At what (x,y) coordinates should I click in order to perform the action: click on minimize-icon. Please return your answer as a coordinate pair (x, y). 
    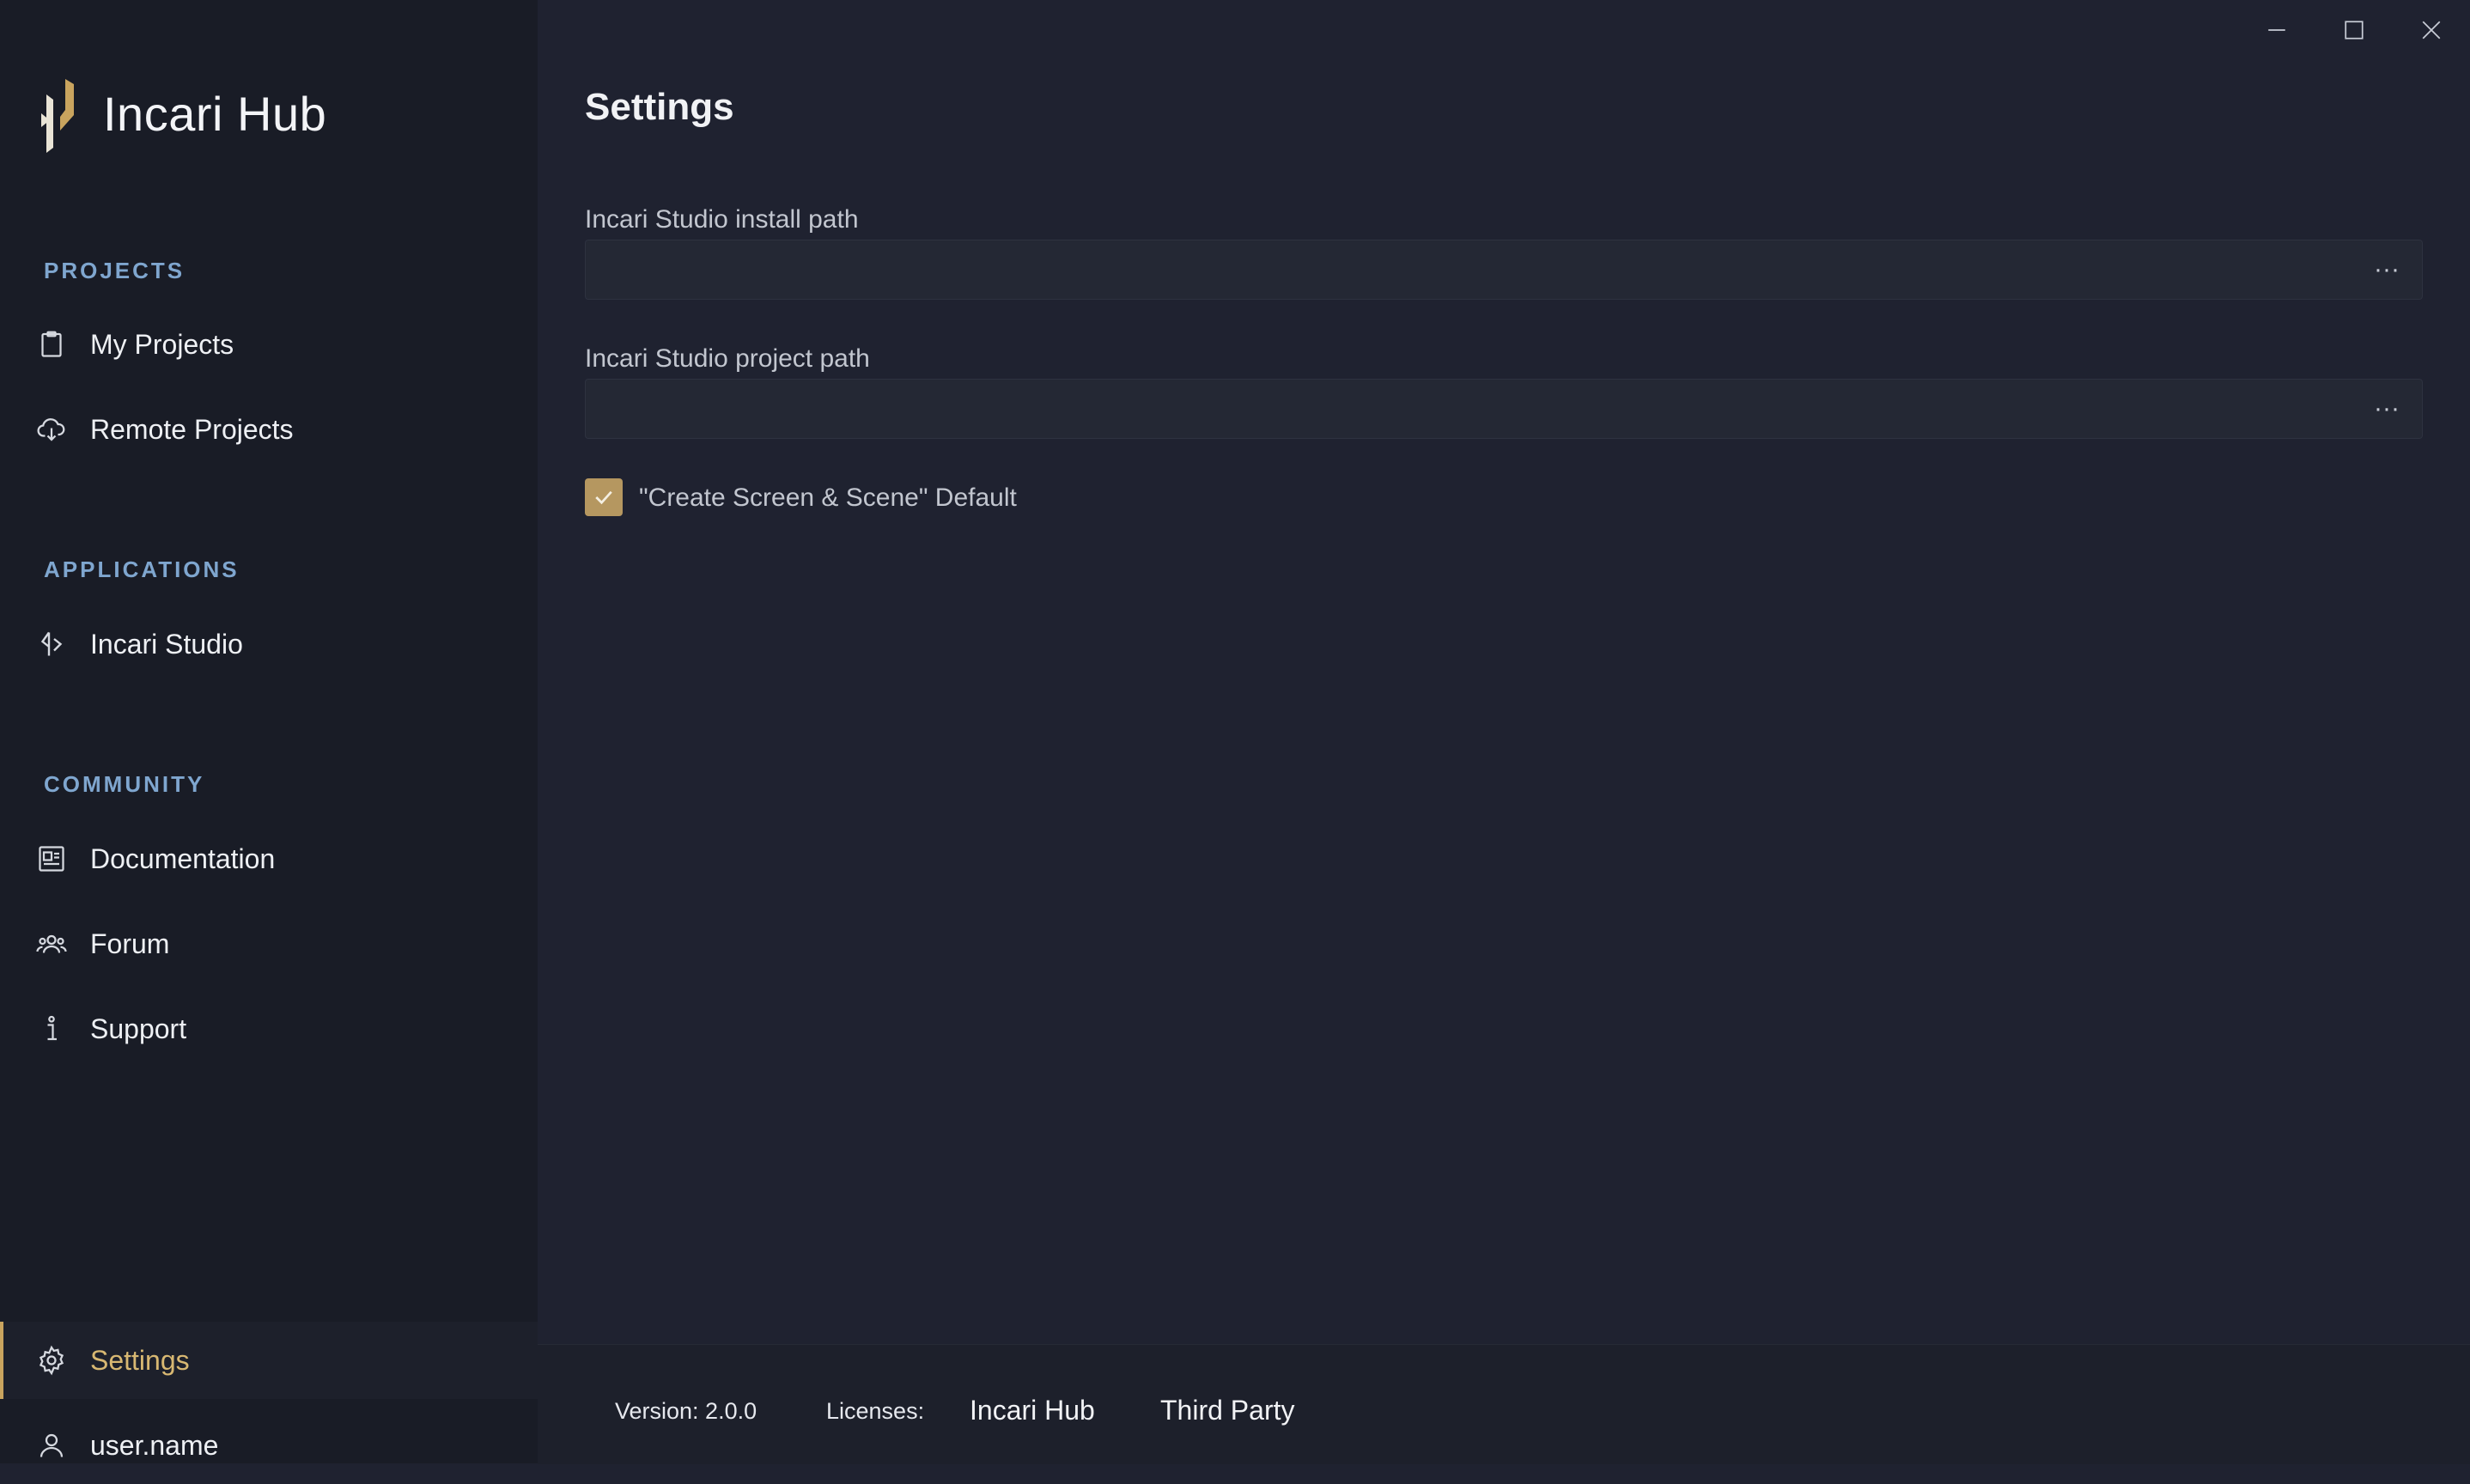
    Looking at the image, I should click on (2276, 30).